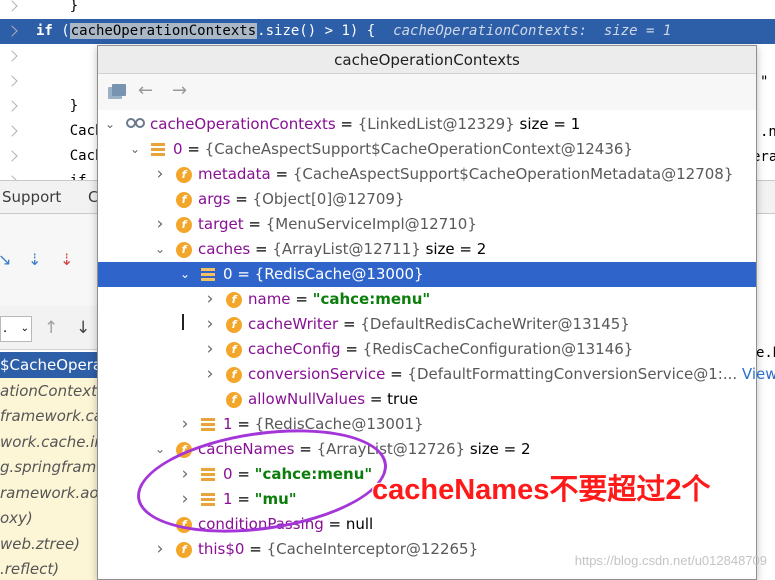 This screenshot has height=580, width=775. What do you see at coordinates (179, 90) in the screenshot?
I see `forward-arrow-icon: →` at bounding box center [179, 90].